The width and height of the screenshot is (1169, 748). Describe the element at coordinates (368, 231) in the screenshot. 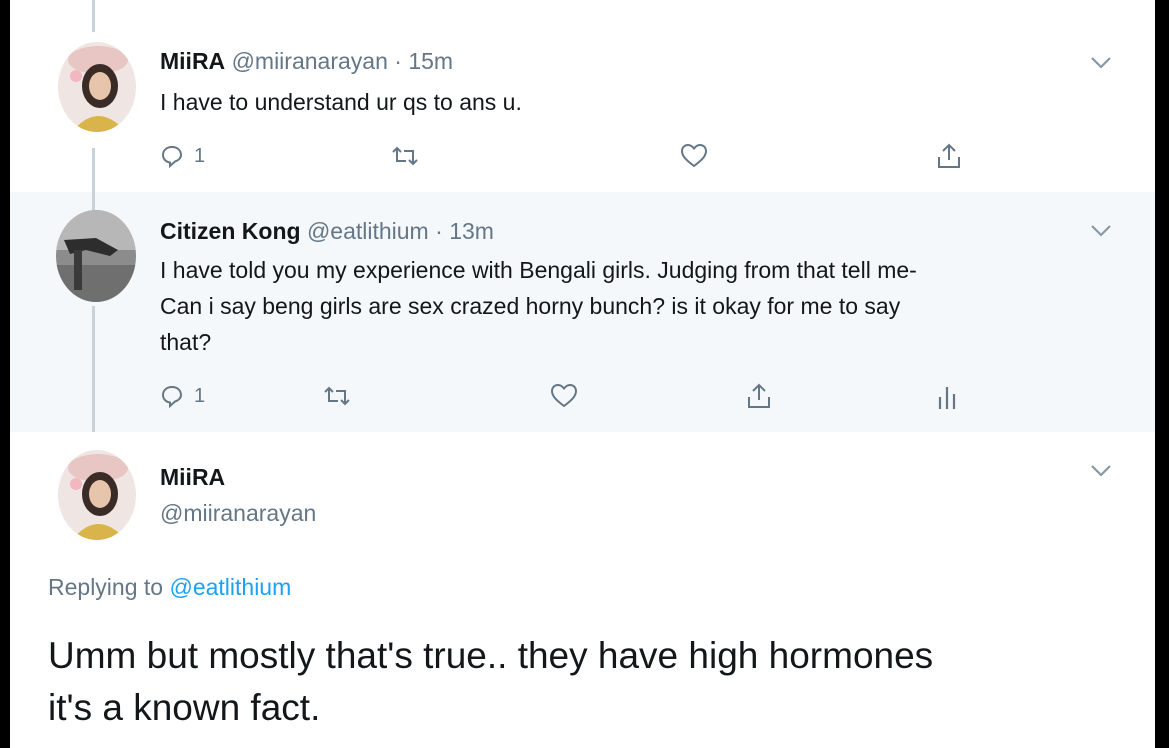

I see `handle: @eatlithium` at that location.